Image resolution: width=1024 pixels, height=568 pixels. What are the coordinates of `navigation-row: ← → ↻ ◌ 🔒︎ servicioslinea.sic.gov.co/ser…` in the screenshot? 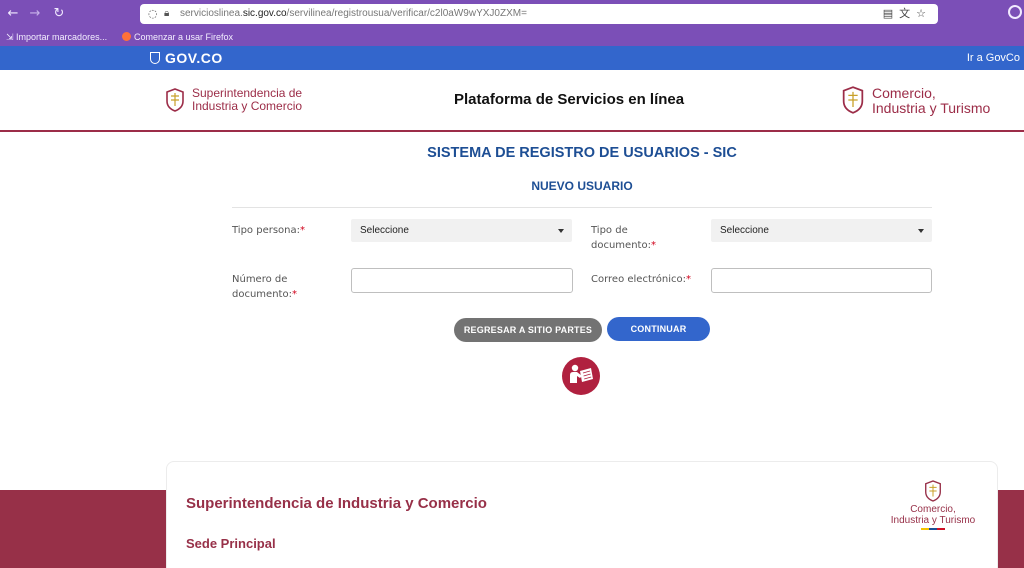 It's located at (512, 14).